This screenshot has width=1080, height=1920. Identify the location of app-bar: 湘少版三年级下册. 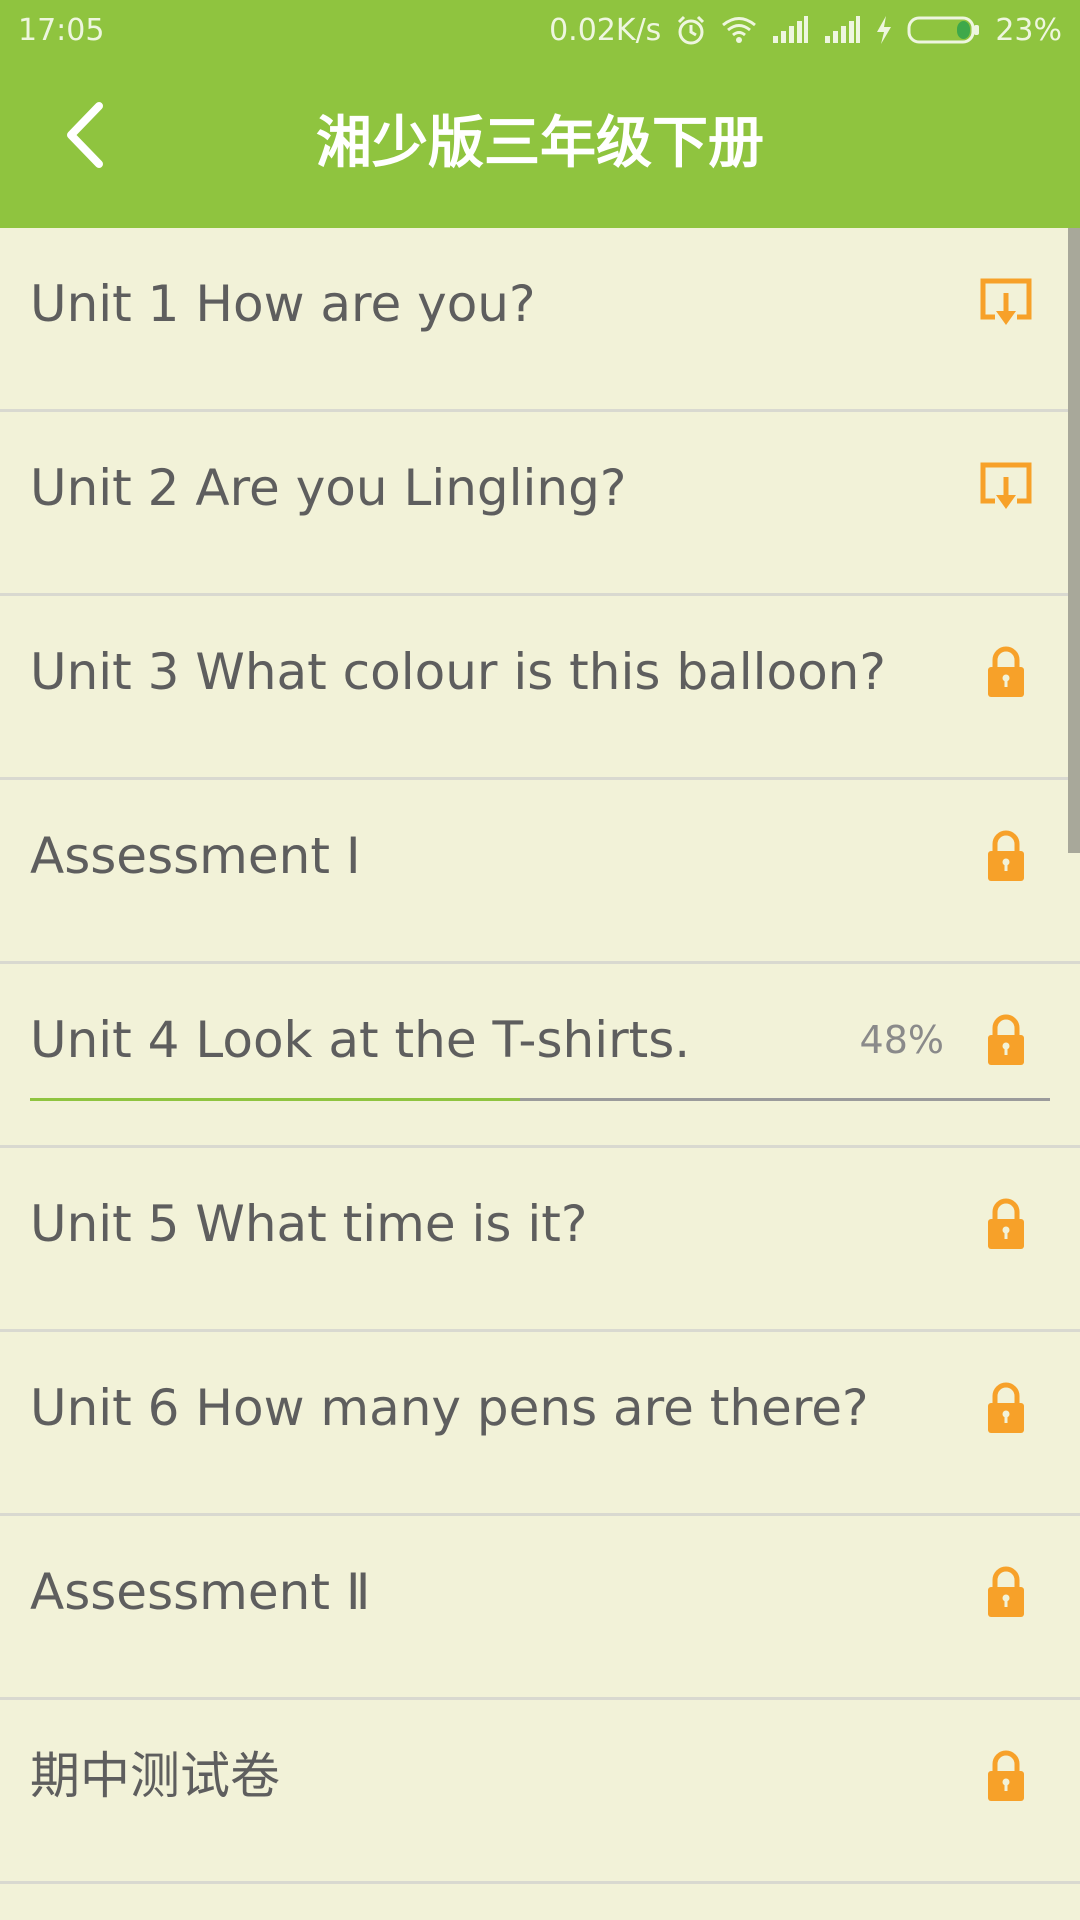
(540, 144).